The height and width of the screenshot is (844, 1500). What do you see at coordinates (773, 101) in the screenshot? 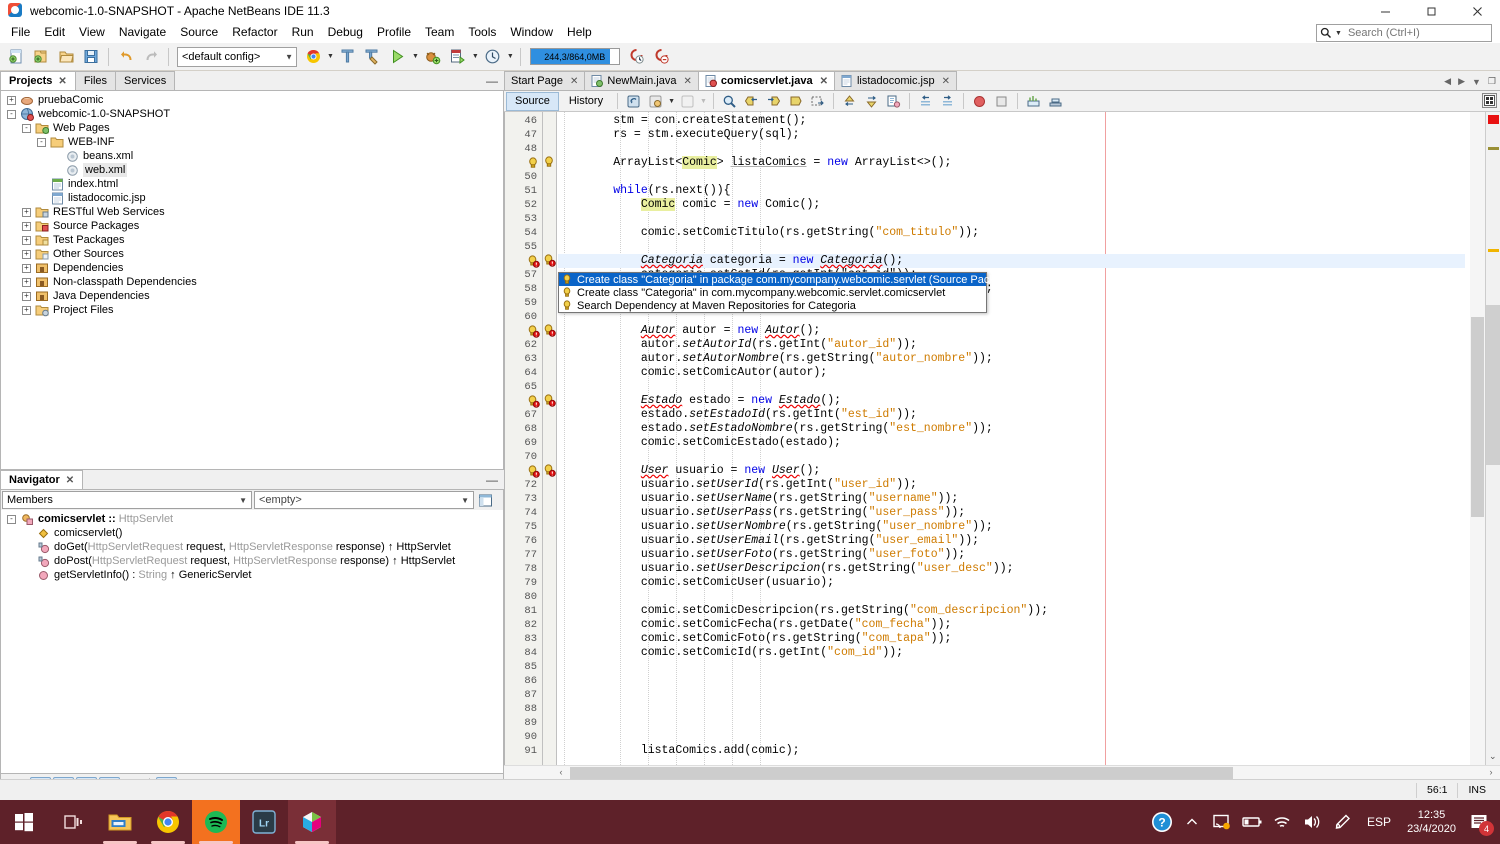
I see `next-bookmark-button` at bounding box center [773, 101].